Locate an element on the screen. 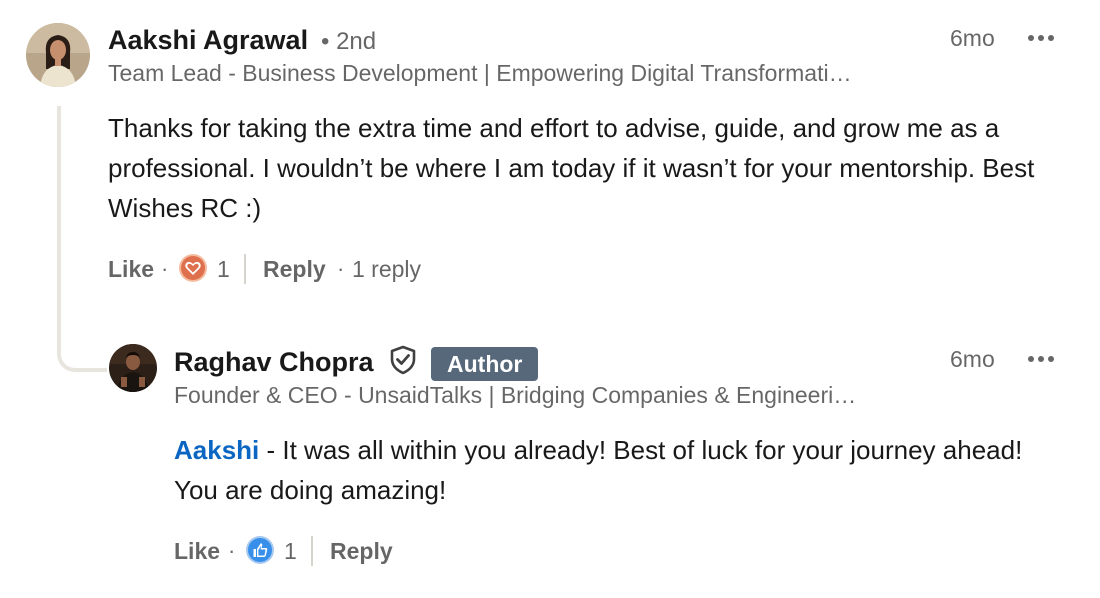  reply-count-link: 1 reply is located at coordinates (386, 269).